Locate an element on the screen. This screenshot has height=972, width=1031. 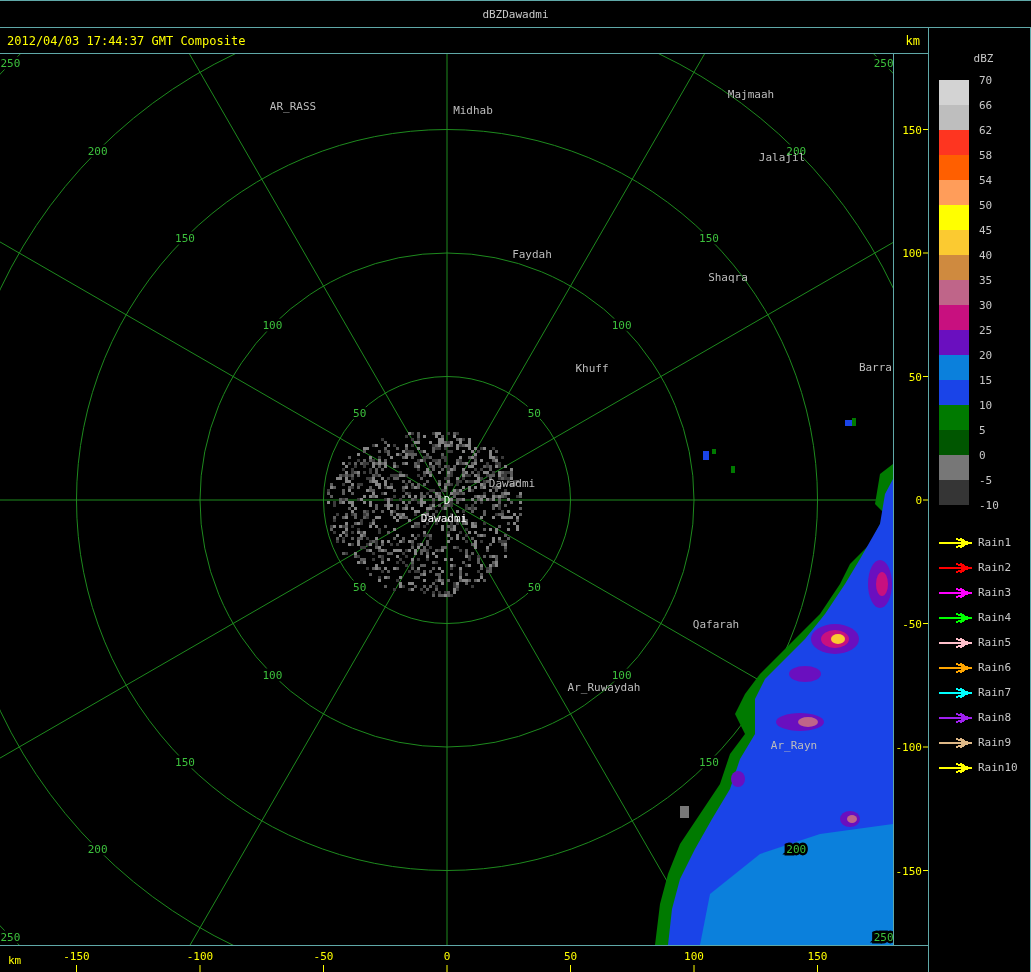
scale-label: 20 is located at coordinates (986, 356).